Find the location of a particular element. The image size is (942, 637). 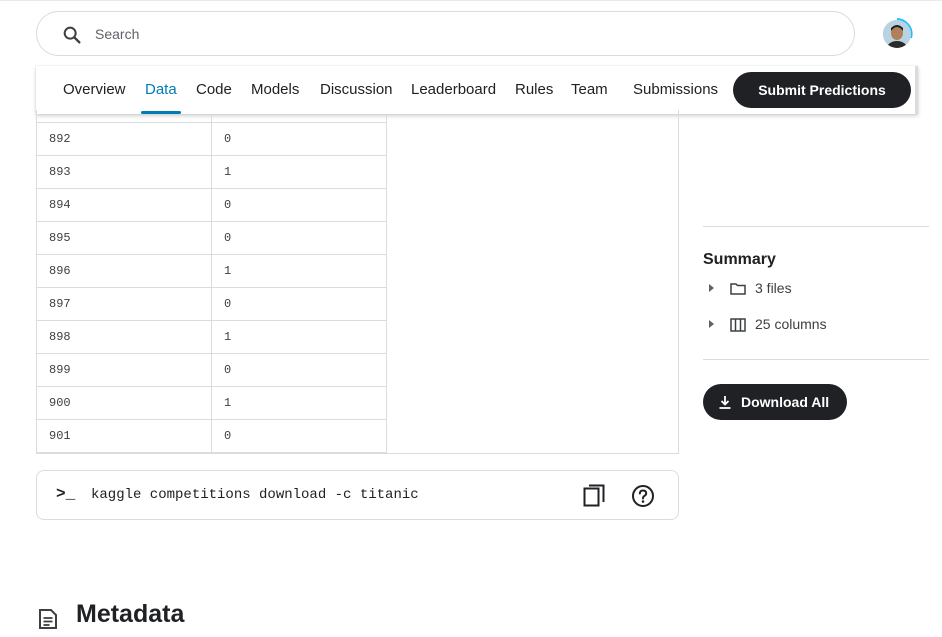

tab-data: Data is located at coordinates (161, 97).